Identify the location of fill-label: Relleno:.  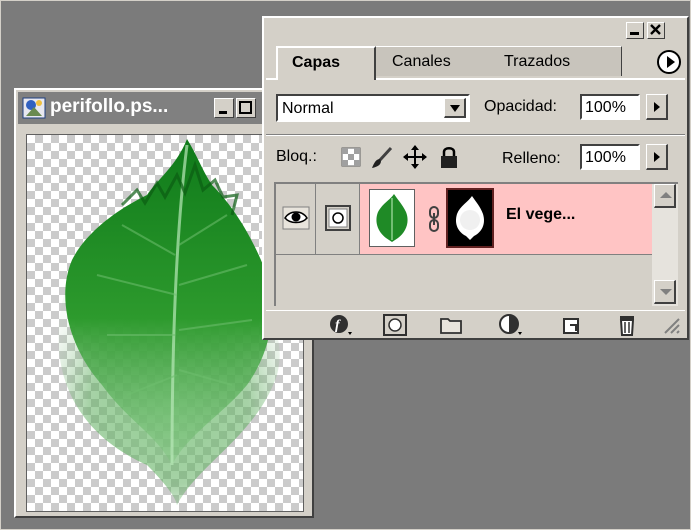
(531, 158).